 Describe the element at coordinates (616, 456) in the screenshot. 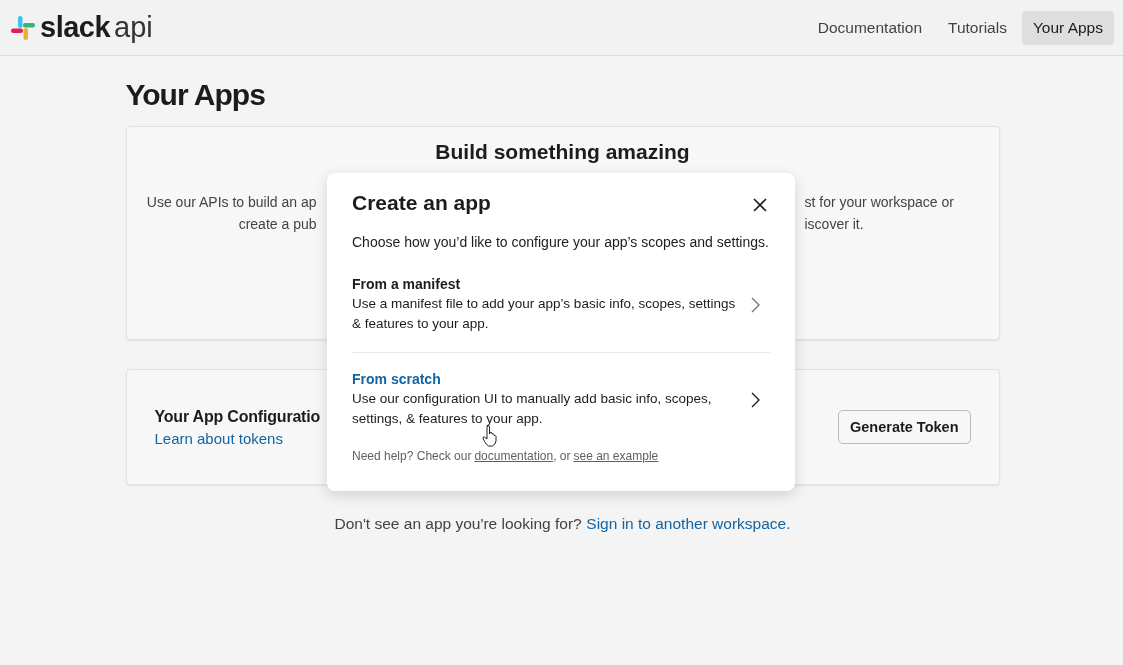

I see `example-link: see an example` at that location.